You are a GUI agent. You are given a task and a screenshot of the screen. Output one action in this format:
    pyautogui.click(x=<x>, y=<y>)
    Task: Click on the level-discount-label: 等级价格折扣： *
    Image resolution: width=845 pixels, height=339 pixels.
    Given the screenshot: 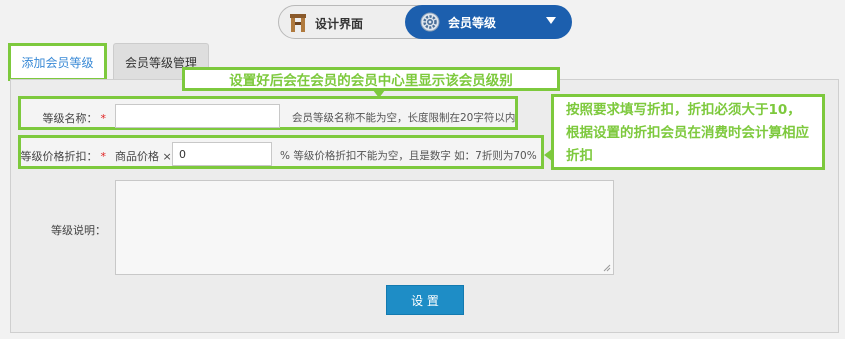 What is the action you would take?
    pyautogui.click(x=63, y=156)
    